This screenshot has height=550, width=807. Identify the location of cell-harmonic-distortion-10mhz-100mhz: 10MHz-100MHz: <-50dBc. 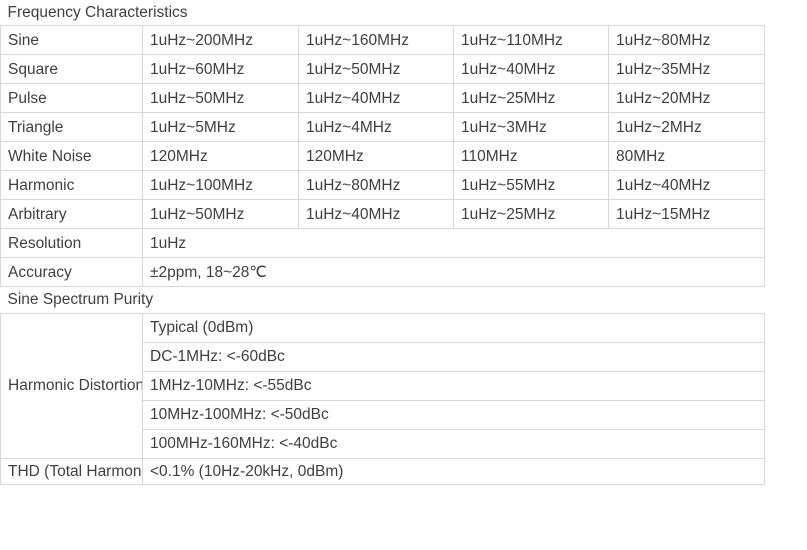
(453, 414).